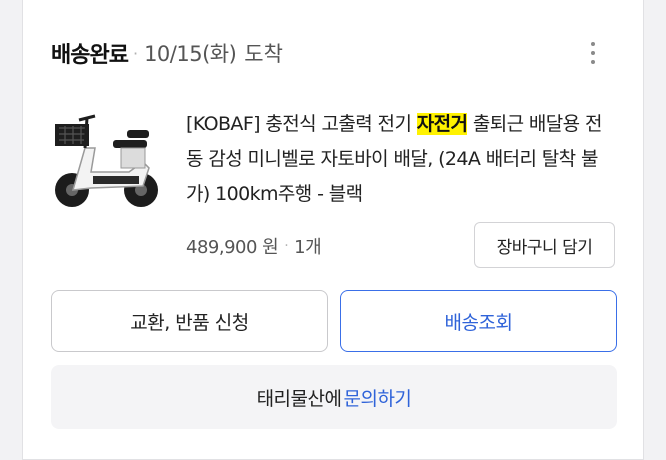 The height and width of the screenshot is (460, 666). What do you see at coordinates (377, 397) in the screenshot?
I see `inquiry-link: 문의하기` at bounding box center [377, 397].